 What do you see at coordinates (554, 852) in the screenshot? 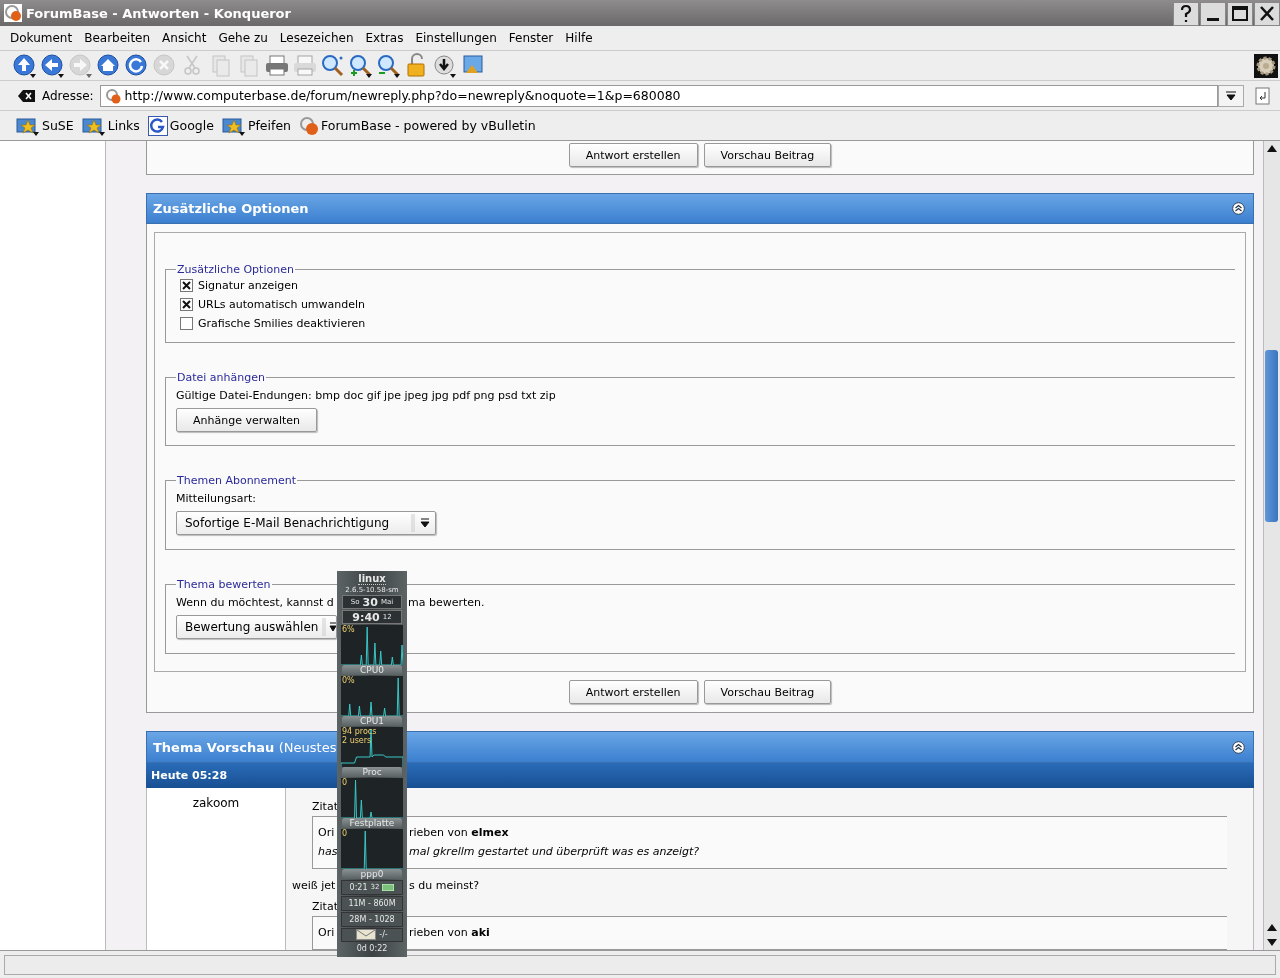
I see `quote-text: mal gkrellm gestartet und überprüft was es anzeigt?` at bounding box center [554, 852].